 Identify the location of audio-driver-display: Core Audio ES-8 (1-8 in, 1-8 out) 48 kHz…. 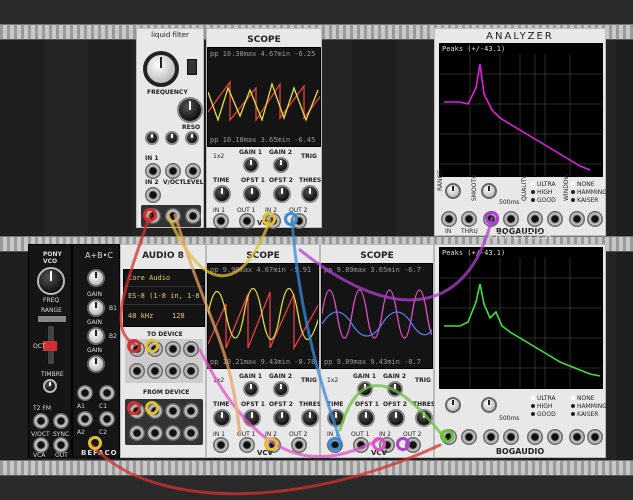
(164, 298).